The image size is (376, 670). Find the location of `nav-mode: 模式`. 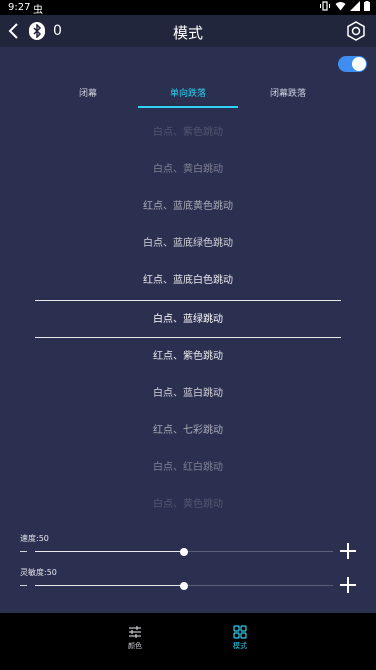

nav-mode: 模式 is located at coordinates (240, 638).